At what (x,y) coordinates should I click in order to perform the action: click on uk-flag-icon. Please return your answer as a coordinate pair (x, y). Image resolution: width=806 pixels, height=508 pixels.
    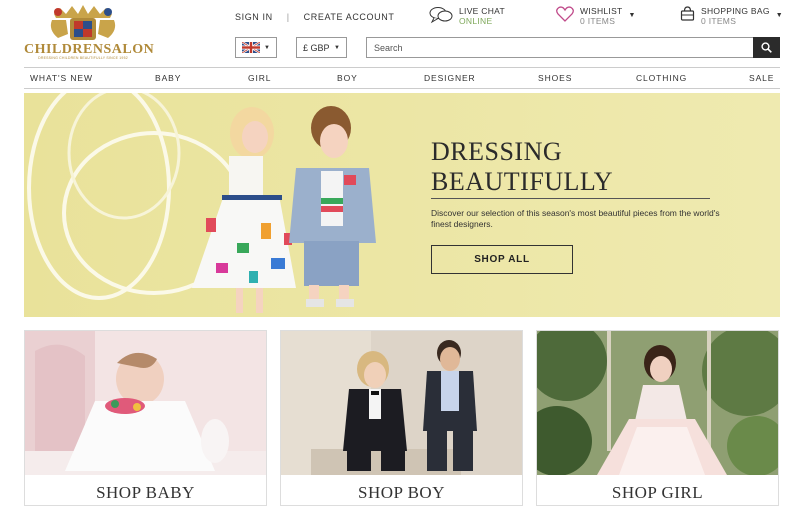
    Looking at the image, I should click on (251, 47).